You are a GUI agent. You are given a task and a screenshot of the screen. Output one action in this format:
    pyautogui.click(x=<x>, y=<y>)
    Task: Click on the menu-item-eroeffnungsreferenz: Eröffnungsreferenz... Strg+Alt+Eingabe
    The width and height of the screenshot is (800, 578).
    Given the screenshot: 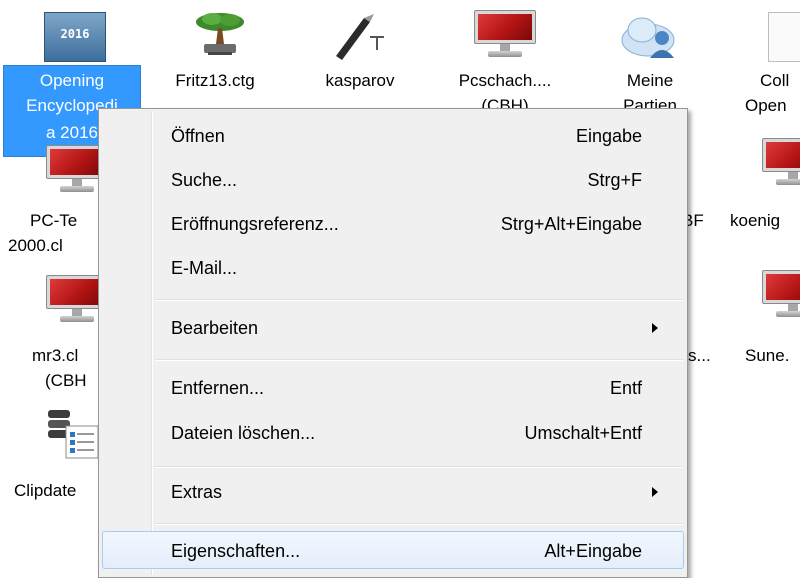 What is the action you would take?
    pyautogui.click(x=393, y=224)
    